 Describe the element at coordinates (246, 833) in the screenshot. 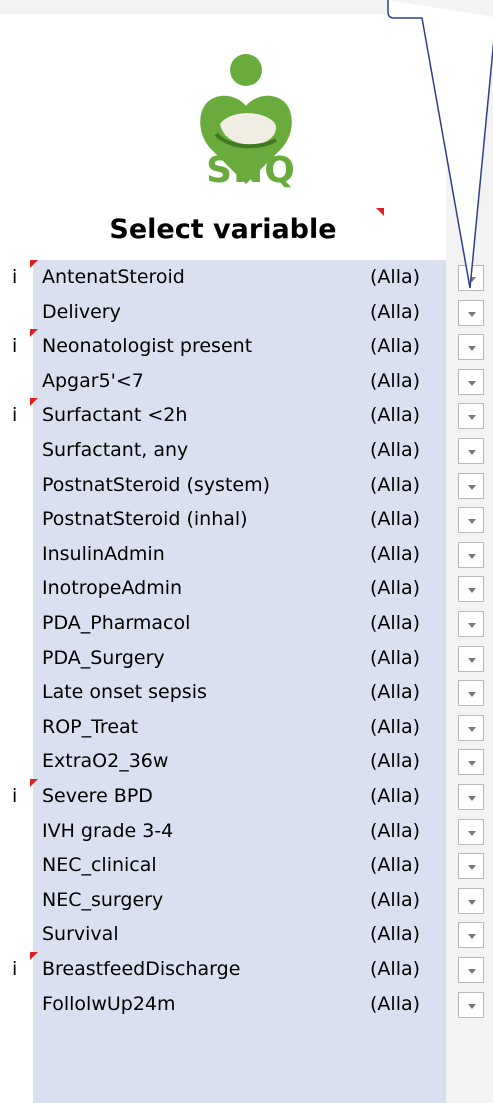

I see `variable-row: IVH grade 3-4 (Alla)` at that location.